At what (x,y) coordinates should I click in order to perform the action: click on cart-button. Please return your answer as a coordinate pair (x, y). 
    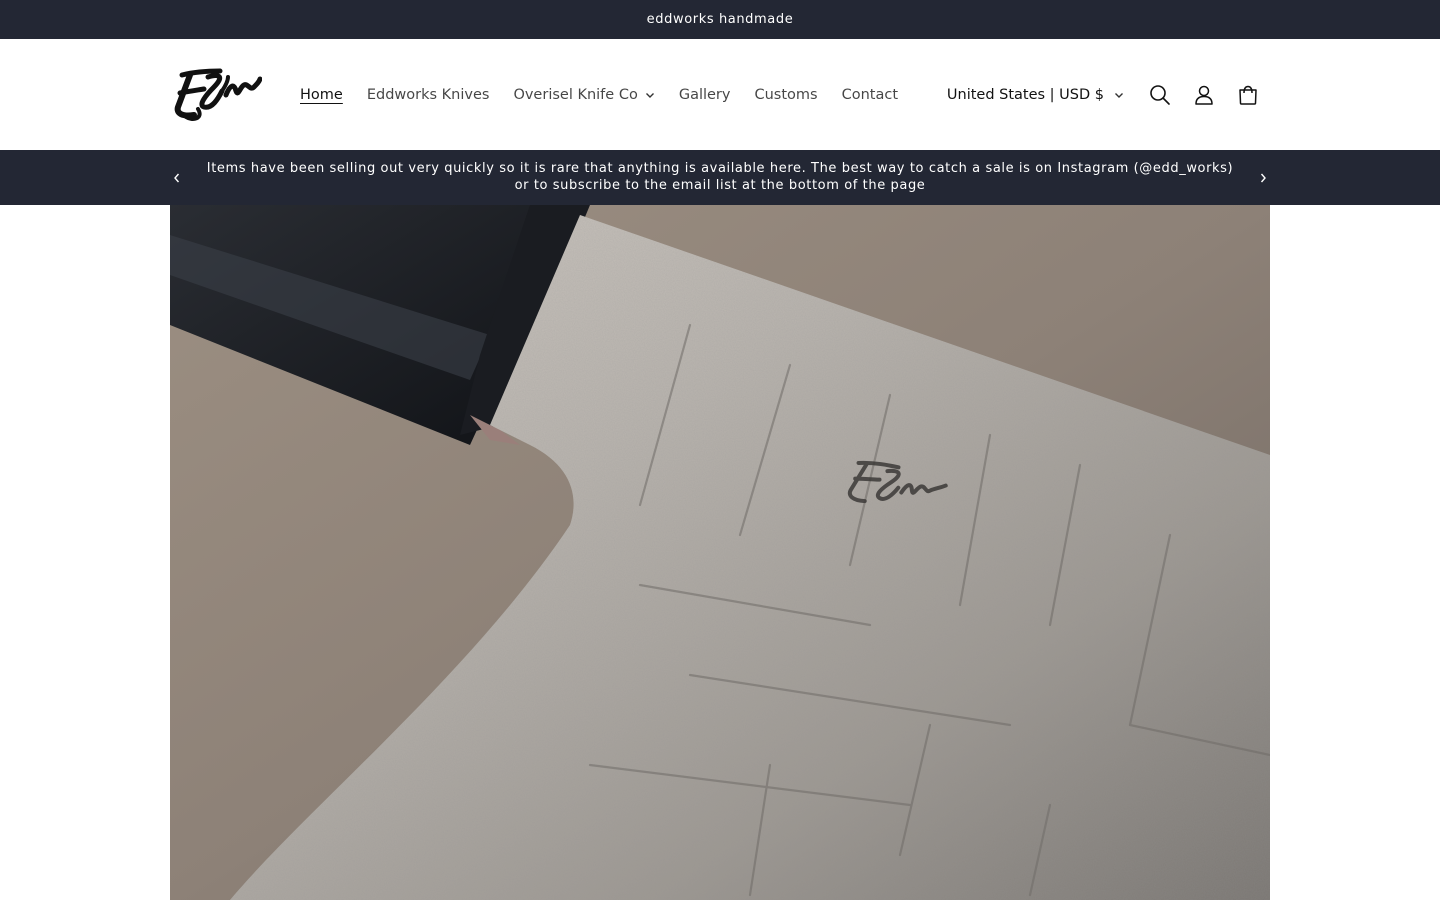
    Looking at the image, I should click on (1248, 95).